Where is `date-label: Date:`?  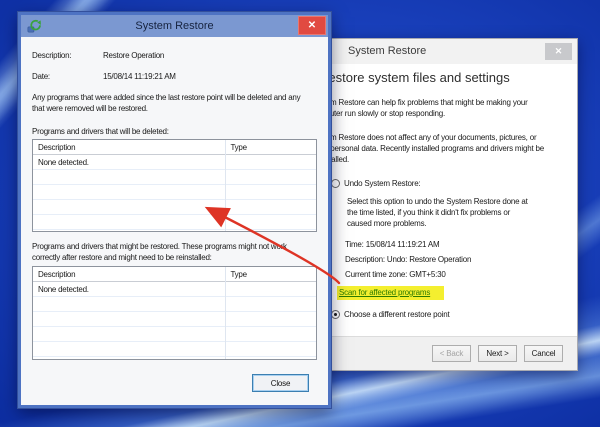 date-label: Date: is located at coordinates (41, 76).